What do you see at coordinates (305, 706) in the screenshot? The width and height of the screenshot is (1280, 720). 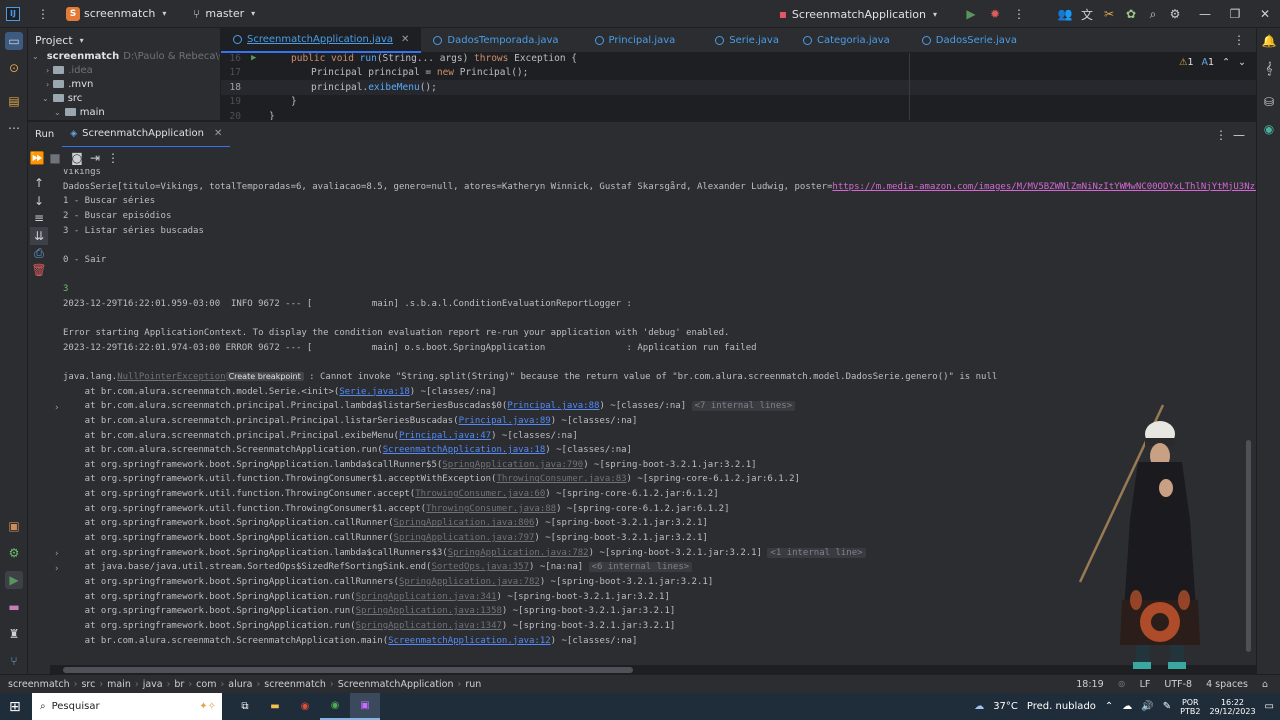 I see `chrome-icon: ◉` at bounding box center [305, 706].